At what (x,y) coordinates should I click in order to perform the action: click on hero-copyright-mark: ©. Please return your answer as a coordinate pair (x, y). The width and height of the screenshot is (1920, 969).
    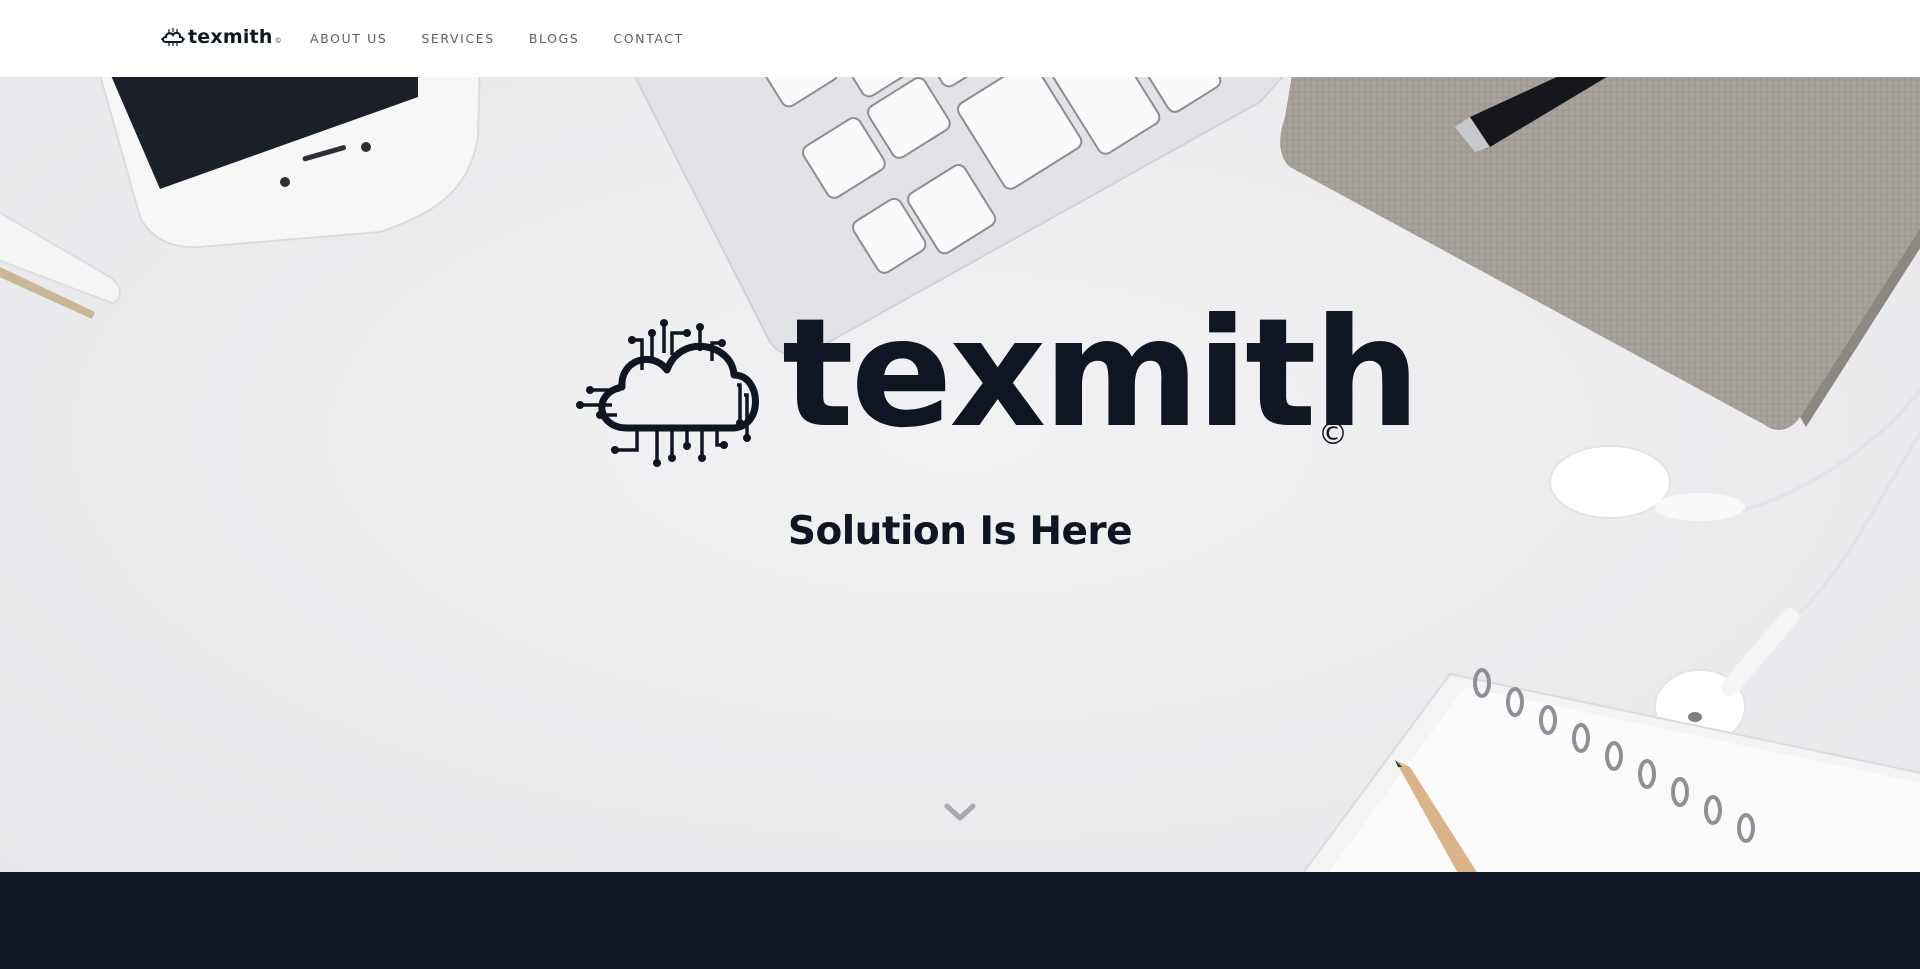
    Looking at the image, I should click on (1333, 434).